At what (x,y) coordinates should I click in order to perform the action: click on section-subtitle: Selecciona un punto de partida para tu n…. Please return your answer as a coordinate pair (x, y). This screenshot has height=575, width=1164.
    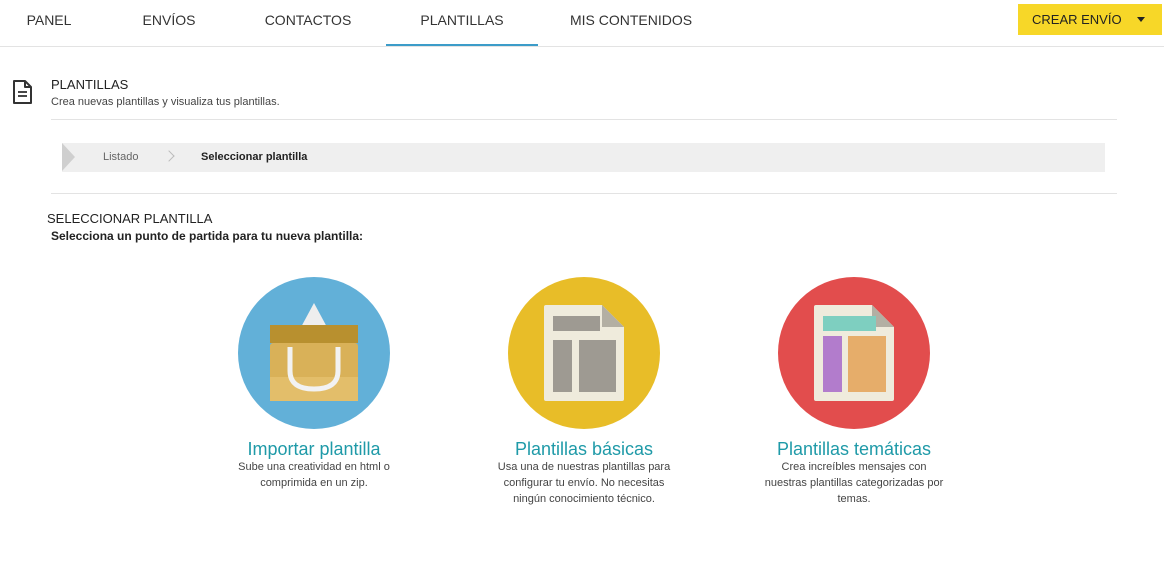
    Looking at the image, I should click on (207, 236).